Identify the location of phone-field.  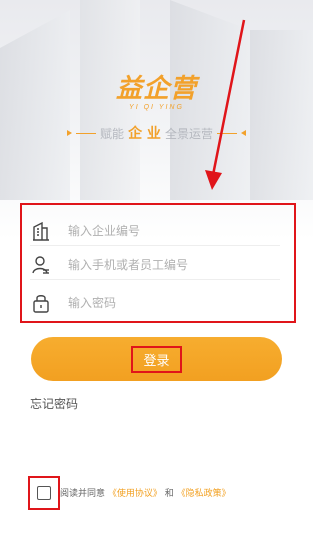
(155, 265).